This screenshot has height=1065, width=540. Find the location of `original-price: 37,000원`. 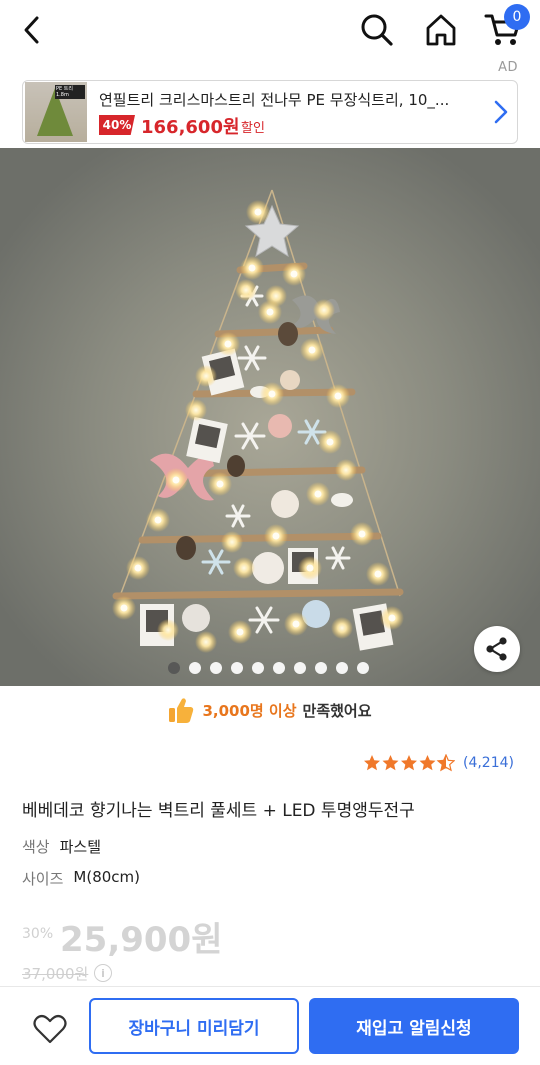

original-price: 37,000원 is located at coordinates (55, 974).